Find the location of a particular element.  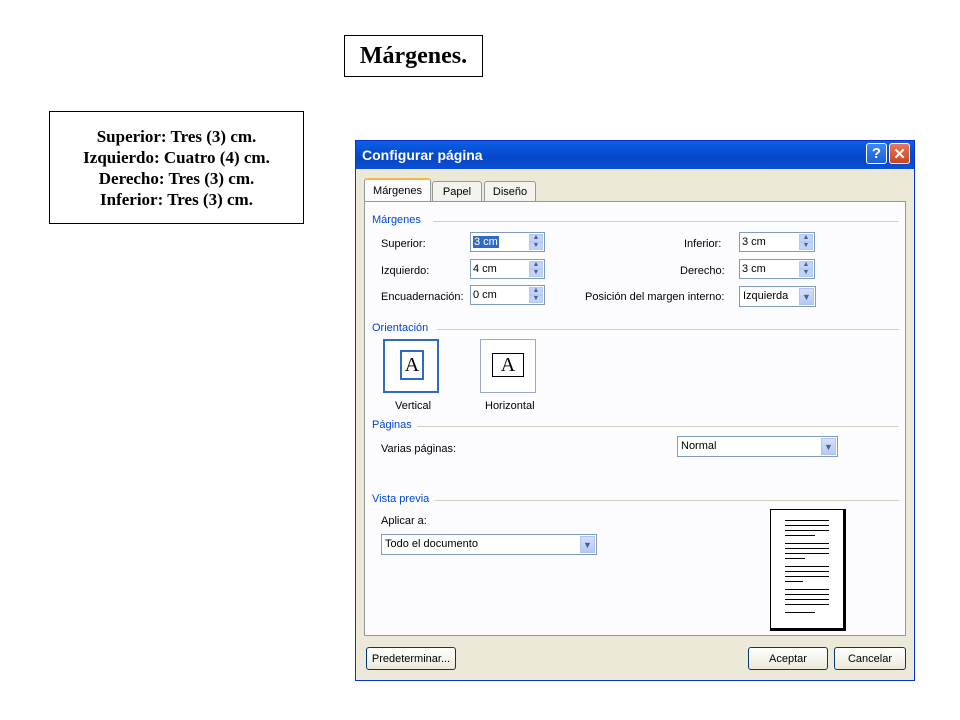

group-label-pages: Páginas is located at coordinates (392, 425).